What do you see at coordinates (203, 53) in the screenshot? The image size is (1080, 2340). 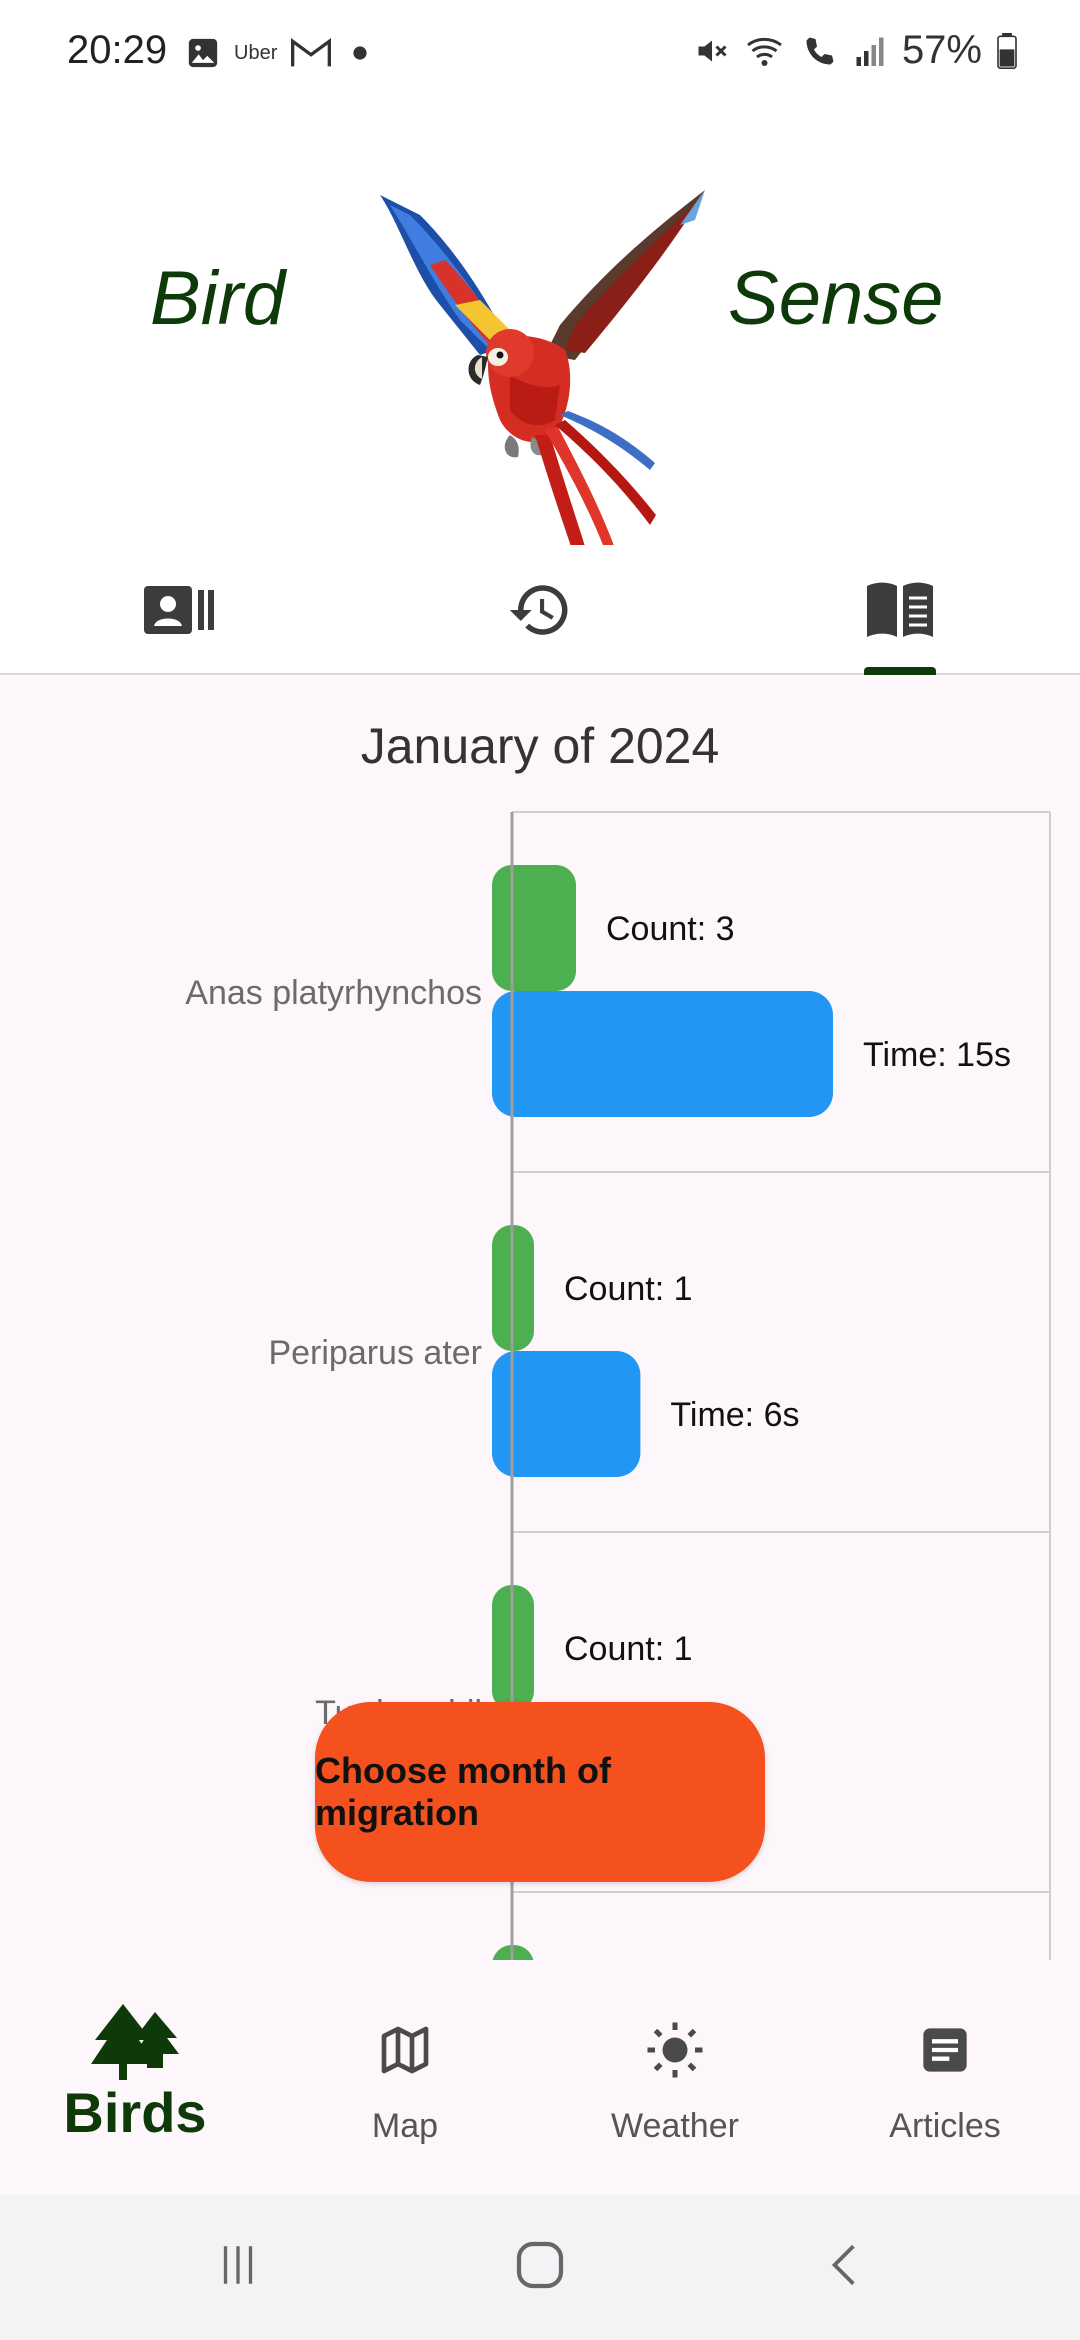 I see `image-icon` at bounding box center [203, 53].